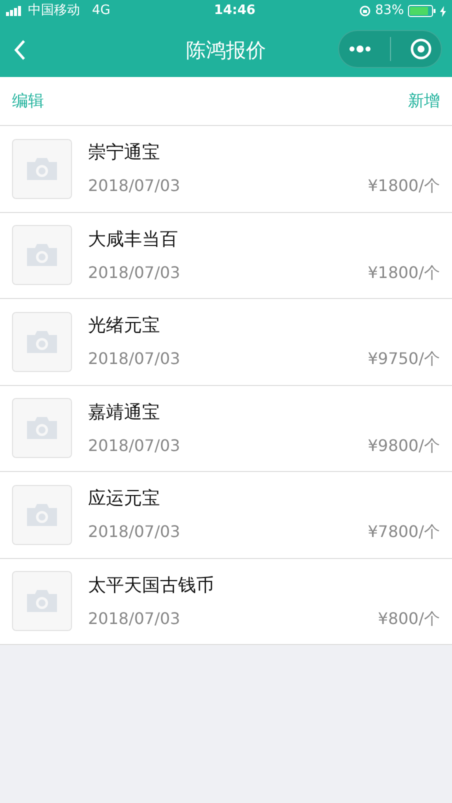 The image size is (452, 803). What do you see at coordinates (124, 153) in the screenshot?
I see `item-name: 崇宁通宝` at bounding box center [124, 153].